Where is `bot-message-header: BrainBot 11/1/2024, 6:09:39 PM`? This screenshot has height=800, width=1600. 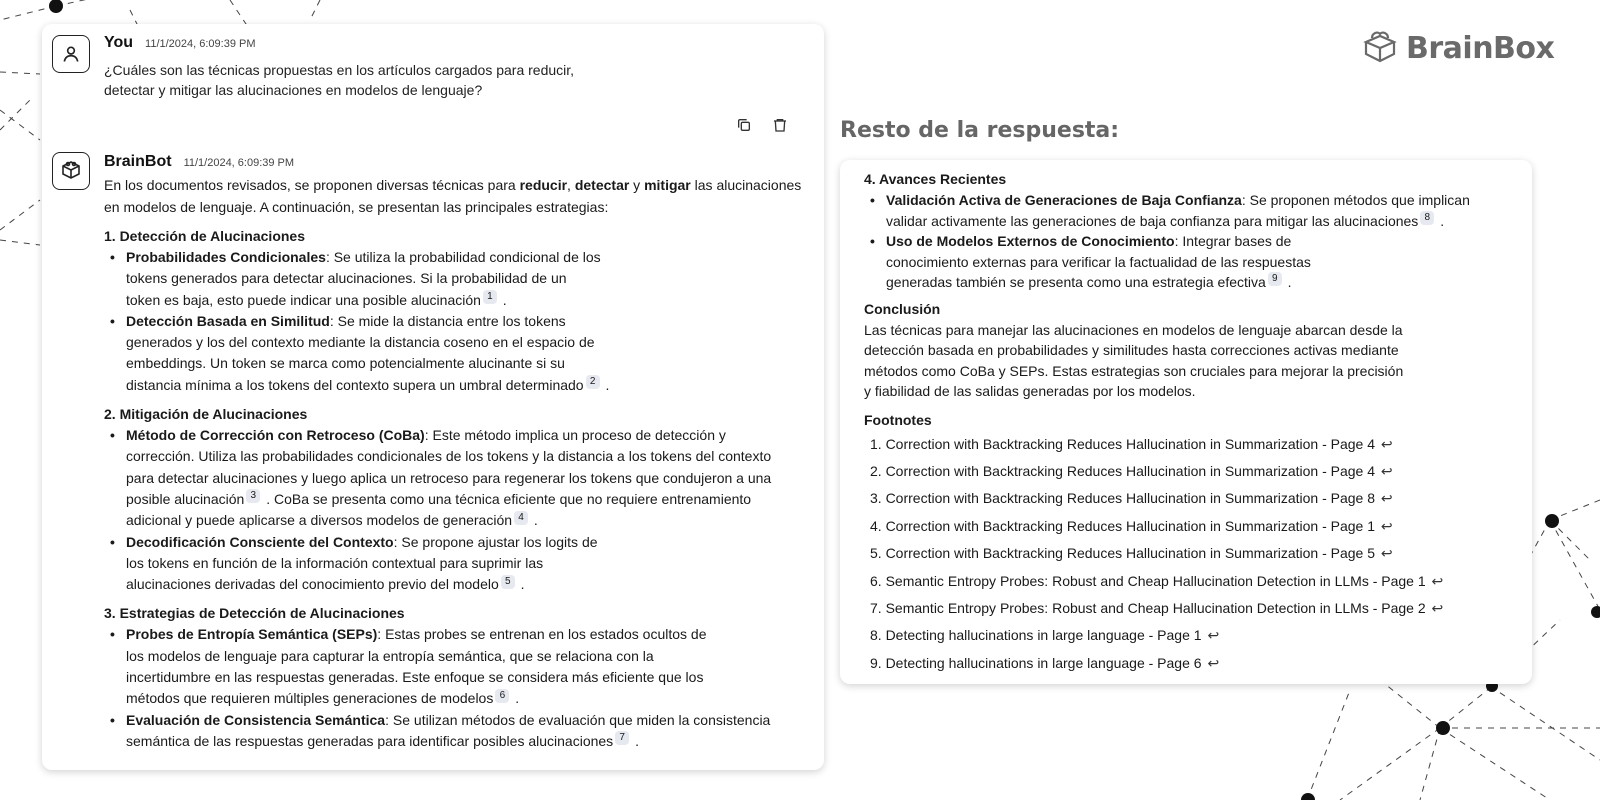
bot-message-header: BrainBot 11/1/2024, 6:09:39 PM is located at coordinates (199, 162).